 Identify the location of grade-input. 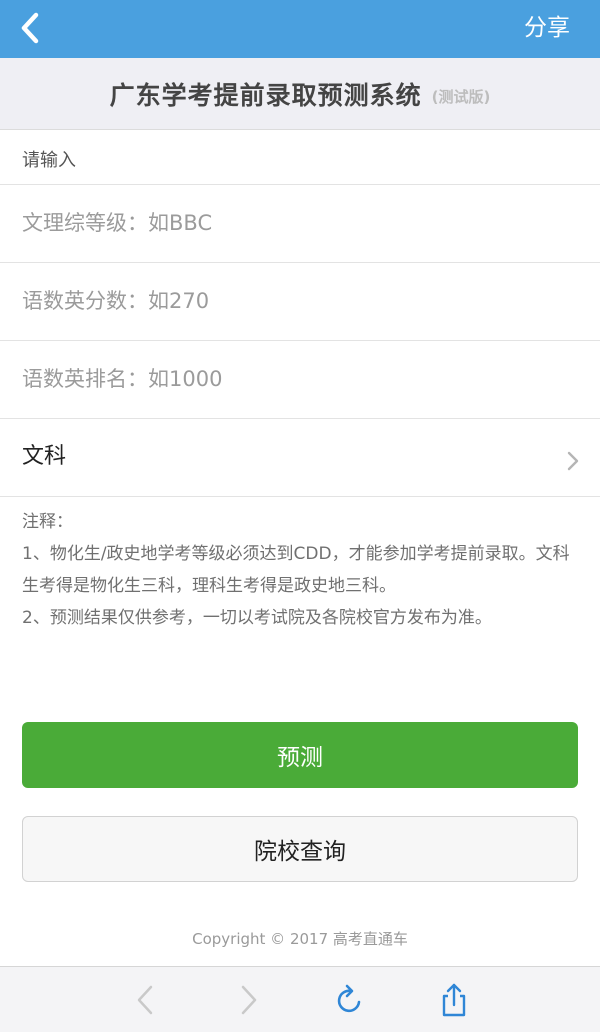
(302, 223).